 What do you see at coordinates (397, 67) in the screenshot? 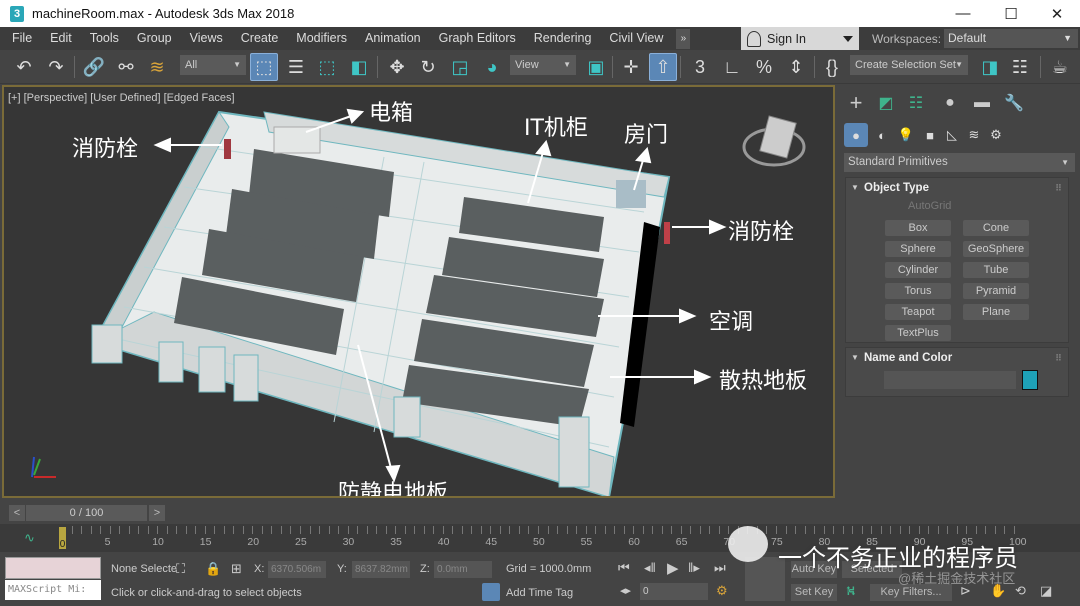
I see `move-icon: ✥` at bounding box center [397, 67].